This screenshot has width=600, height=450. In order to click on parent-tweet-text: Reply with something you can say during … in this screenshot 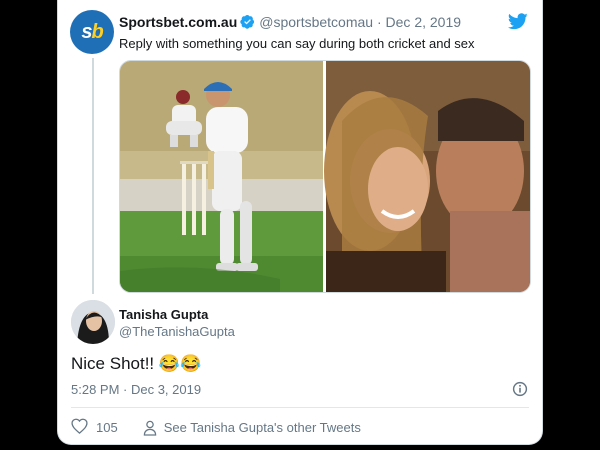, I will do `click(297, 43)`.